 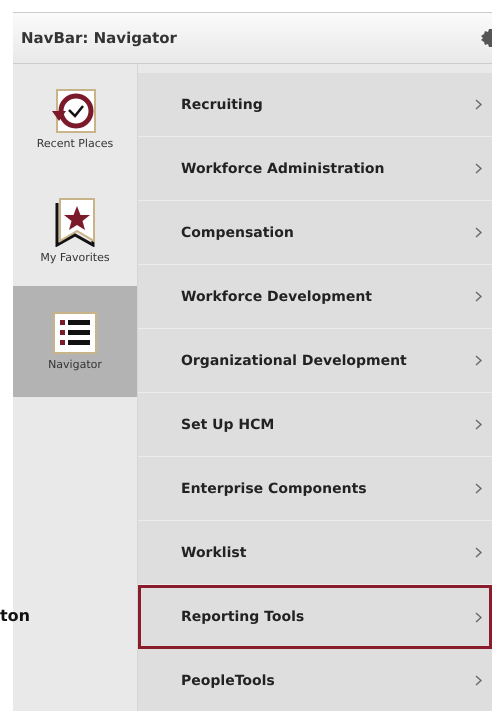 I want to click on menu-item: Recruiting, so click(x=315, y=105).